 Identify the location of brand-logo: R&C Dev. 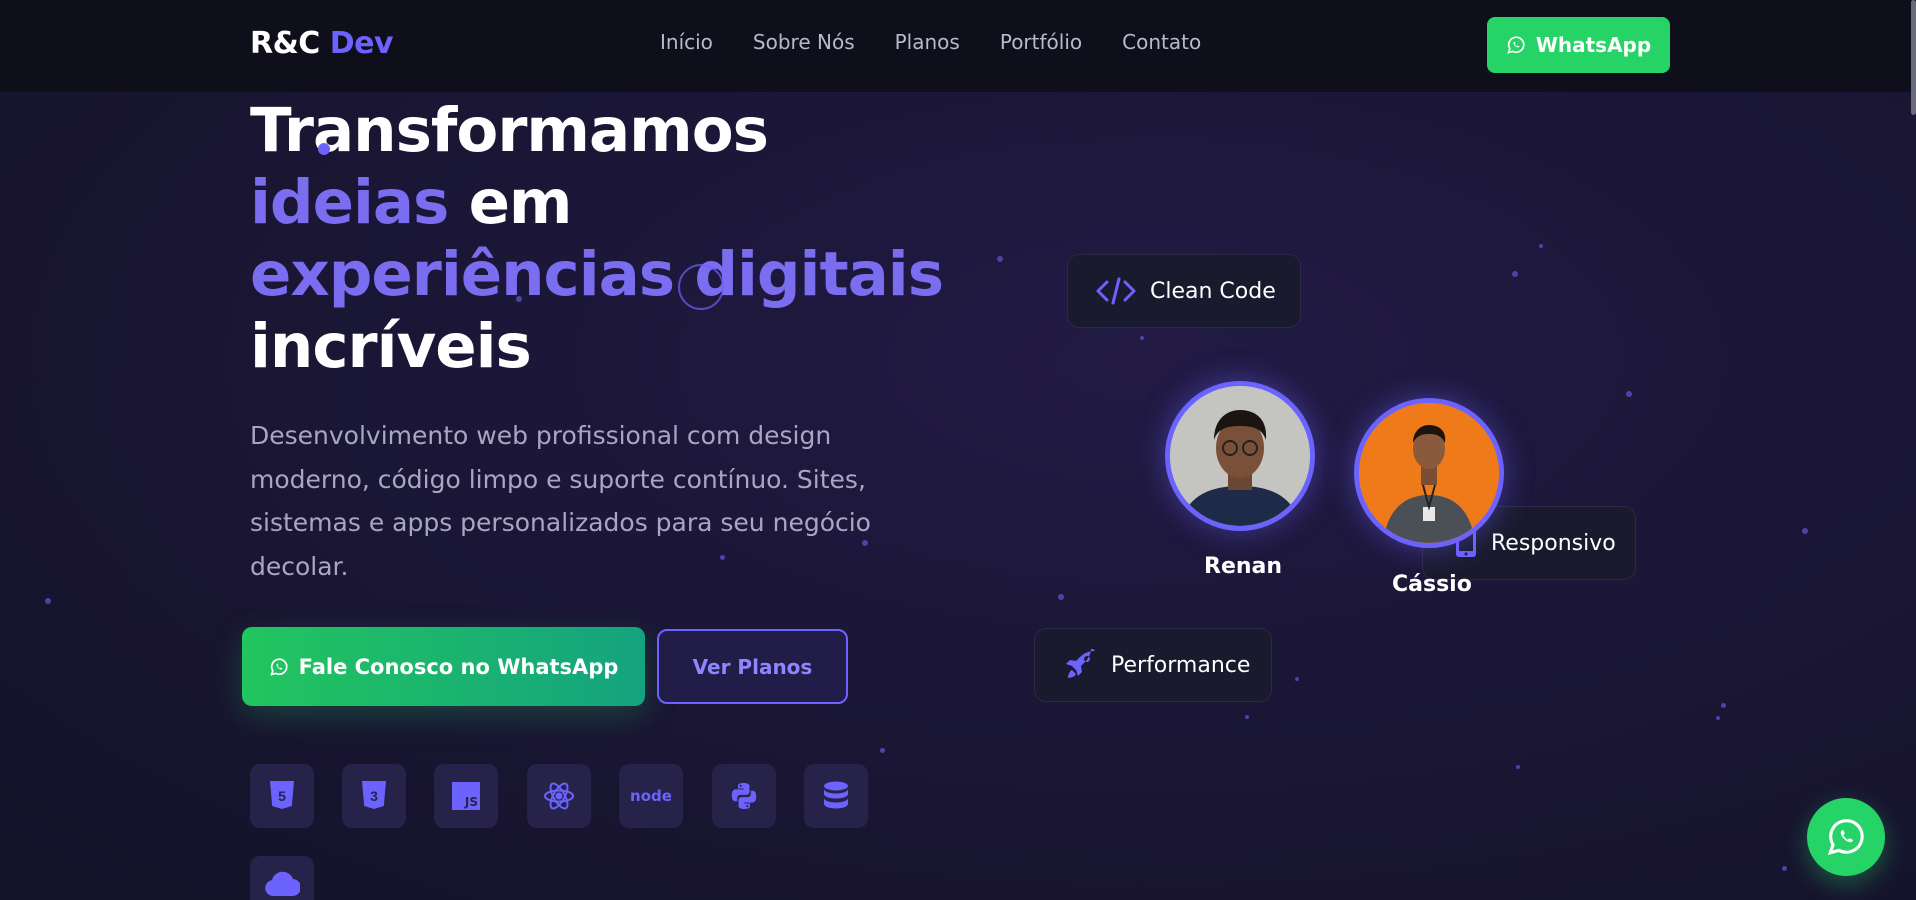
(322, 43).